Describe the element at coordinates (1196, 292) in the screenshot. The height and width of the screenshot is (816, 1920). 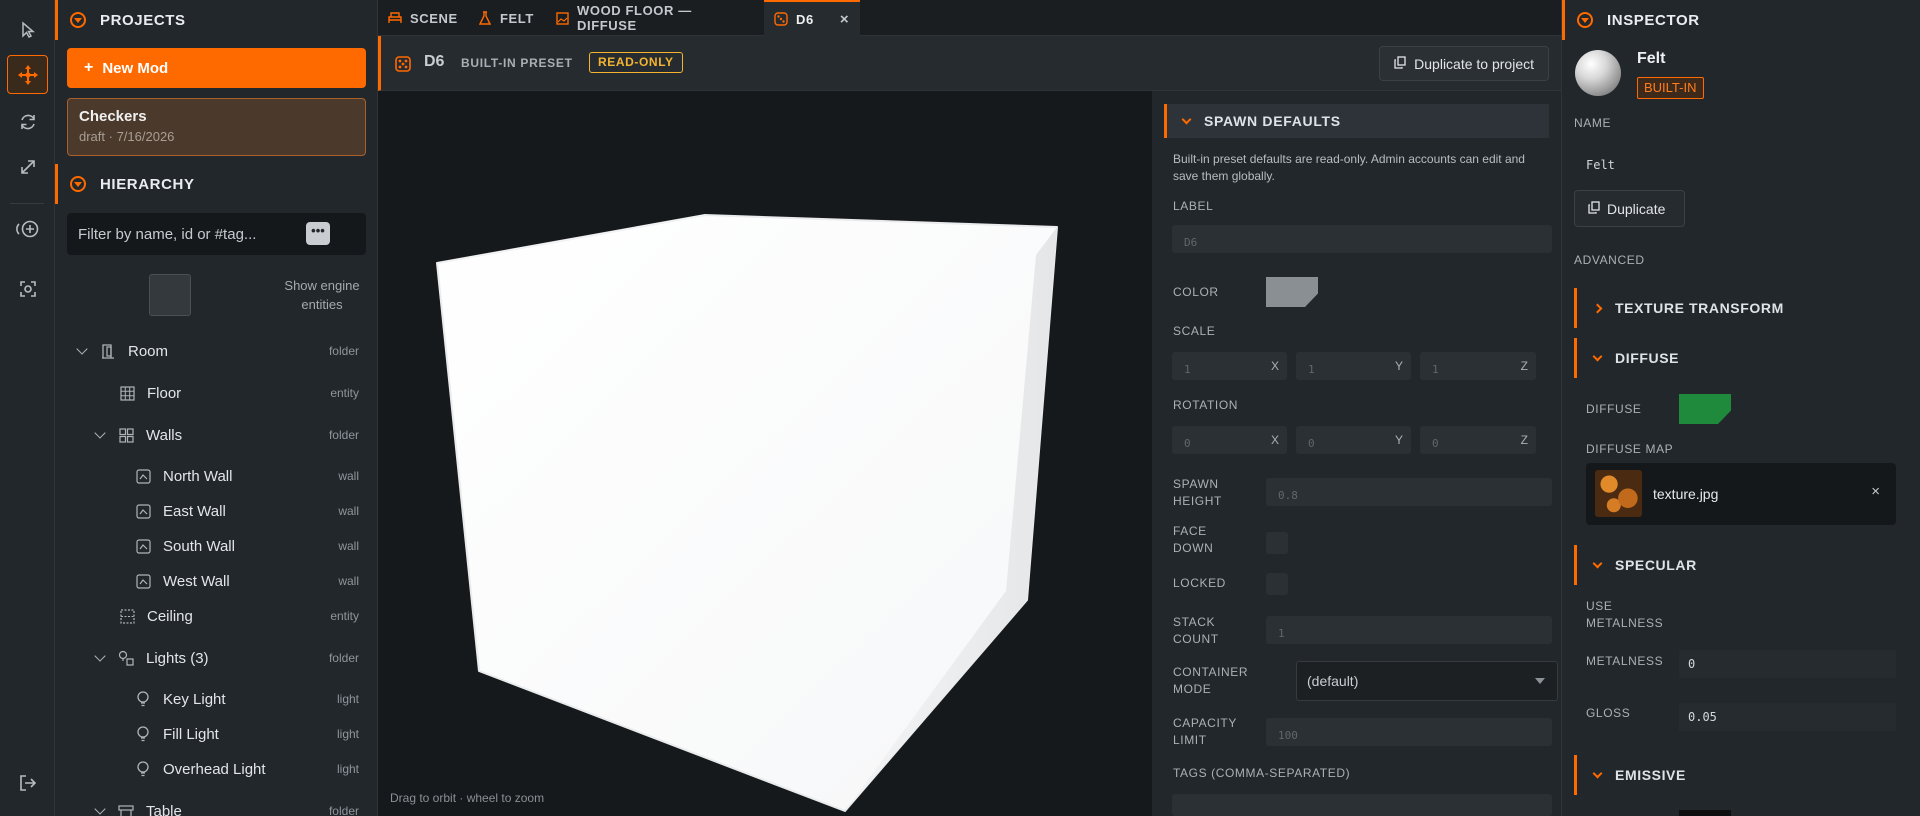
I see `color-label: COLOR` at that location.